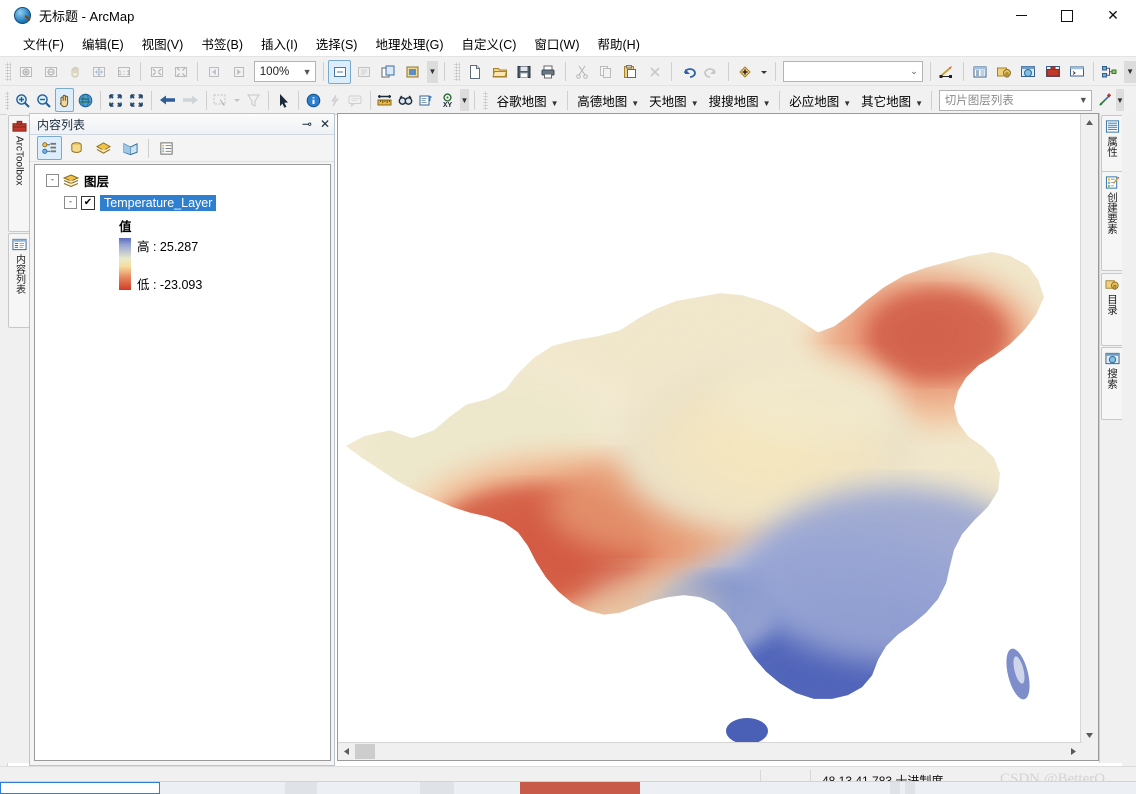 Image resolution: width=1136 pixels, height=794 pixels. What do you see at coordinates (764, 72) in the screenshot?
I see `add-data-dropdown-icon` at bounding box center [764, 72].